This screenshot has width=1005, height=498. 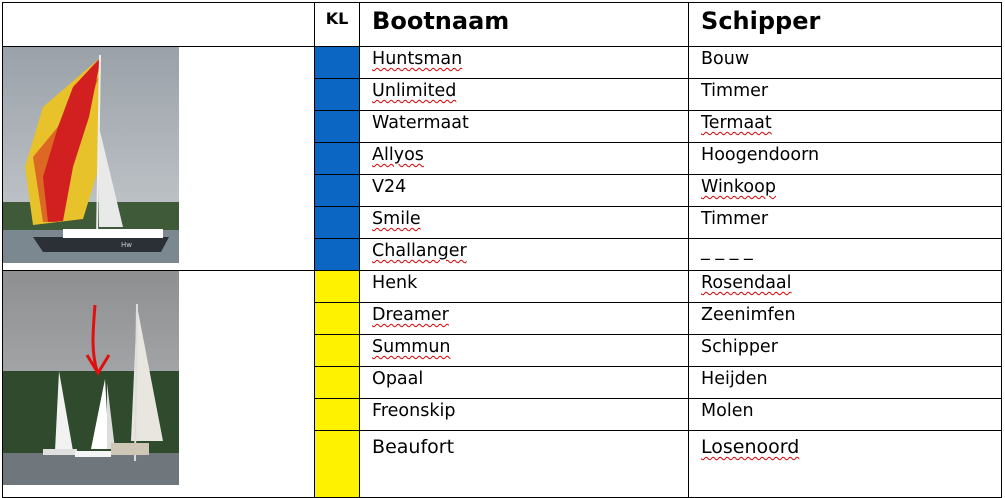 I want to click on header-schipper: Schipper, so click(x=845, y=24).